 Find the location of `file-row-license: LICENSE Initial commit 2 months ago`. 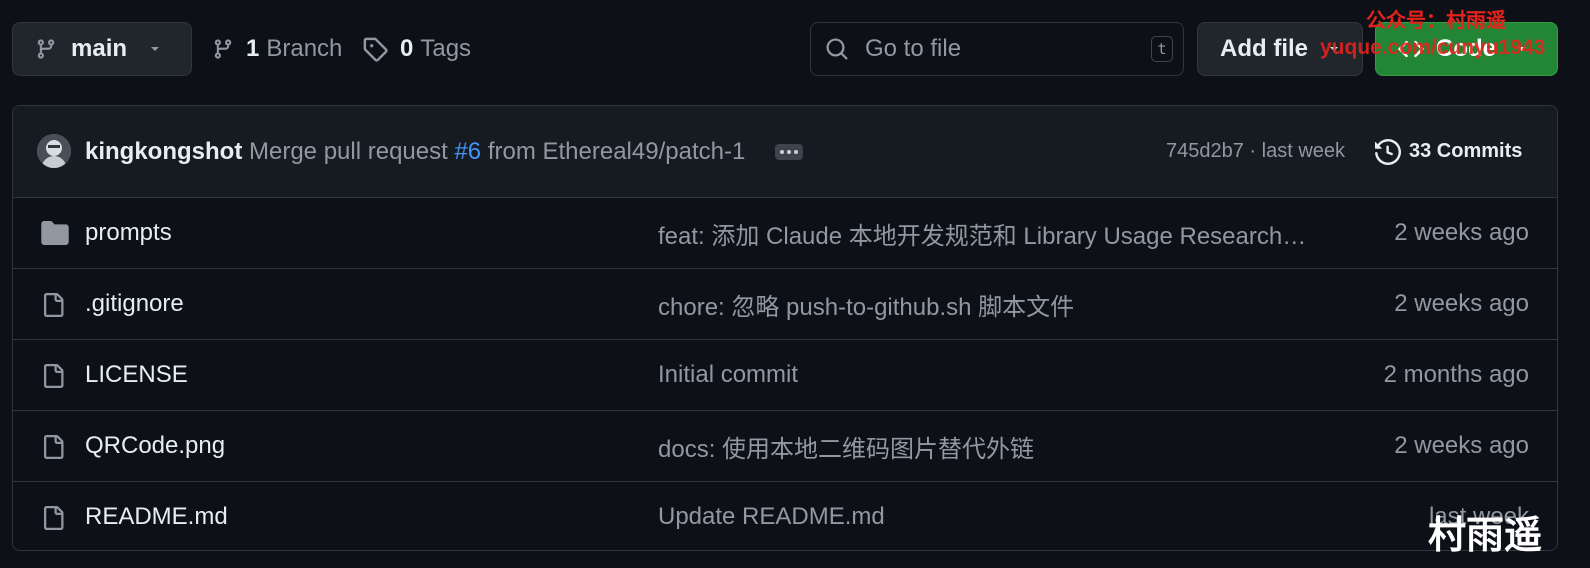

file-row-license: LICENSE Initial commit 2 months ago is located at coordinates (785, 375).